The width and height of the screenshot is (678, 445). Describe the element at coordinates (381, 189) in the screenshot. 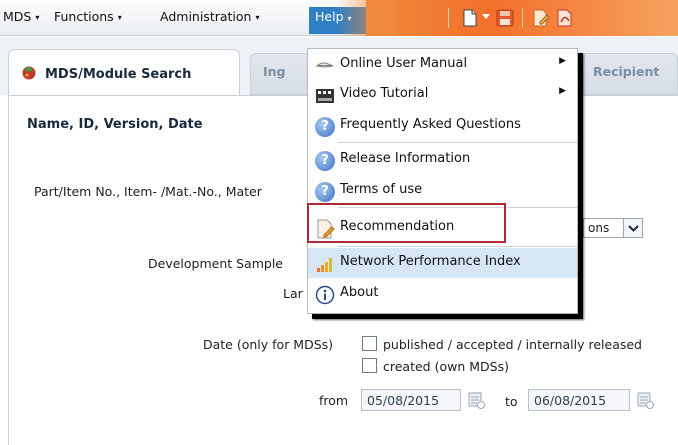

I see `menu-item-label: Terms of use` at that location.